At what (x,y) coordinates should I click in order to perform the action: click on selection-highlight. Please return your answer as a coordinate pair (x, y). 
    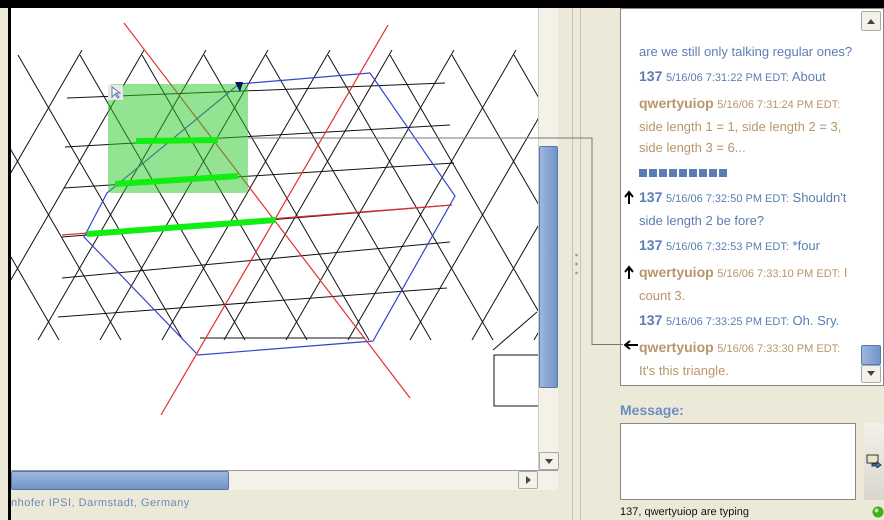
    Looking at the image, I should click on (178, 138).